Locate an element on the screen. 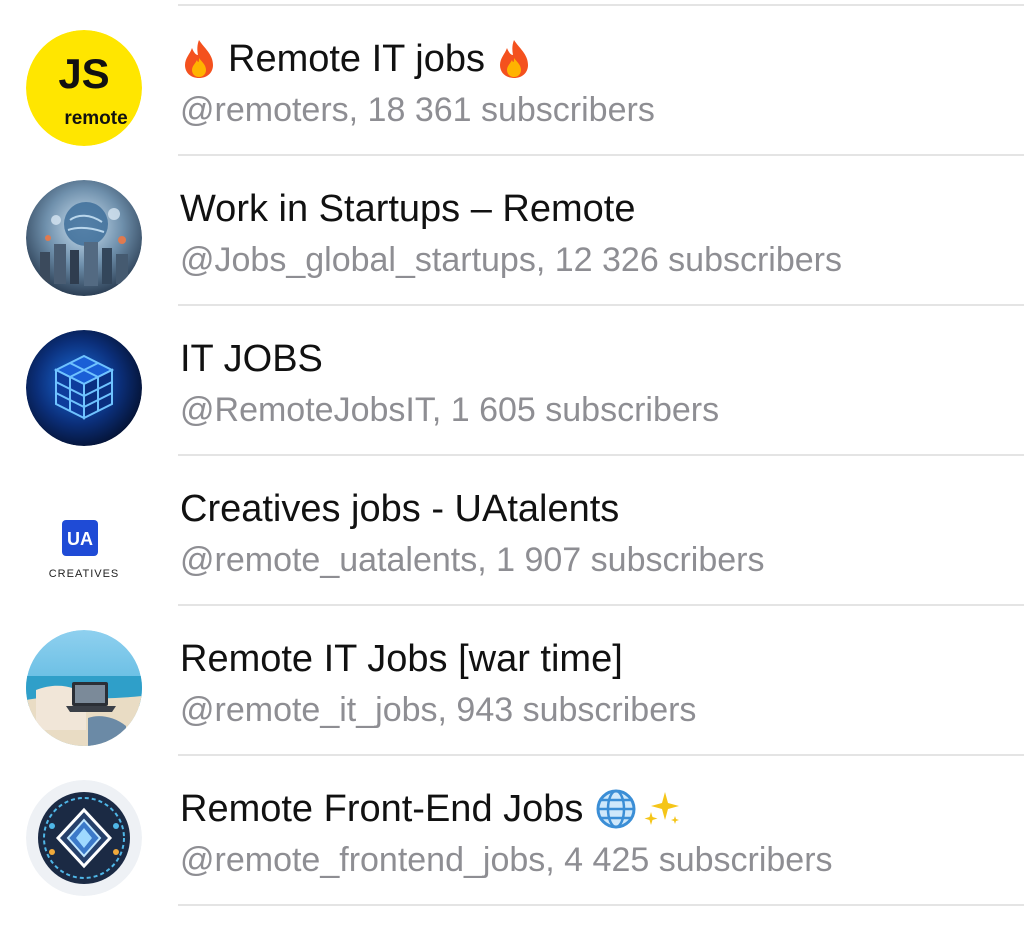 The image size is (1024, 927). frontend-diamond-logo-icon is located at coordinates (84, 838).